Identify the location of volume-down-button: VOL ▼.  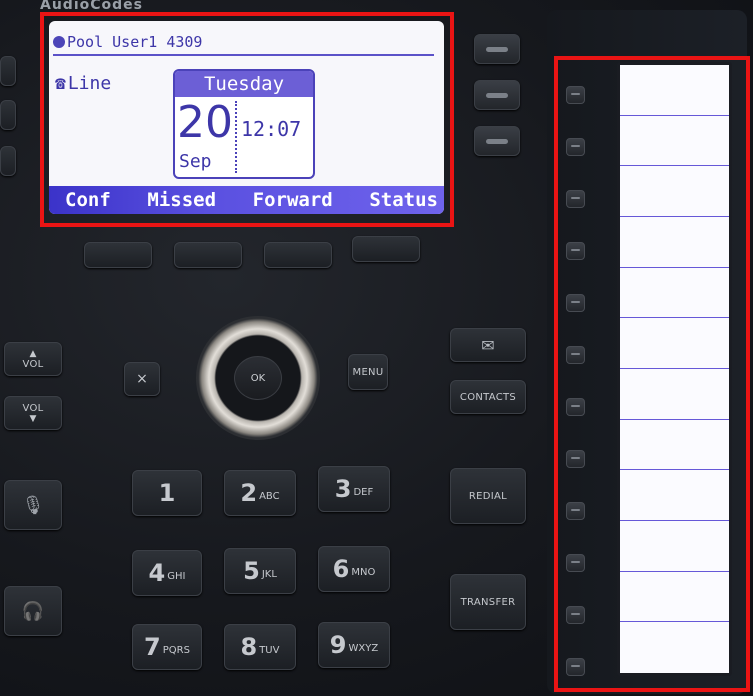
(33, 413).